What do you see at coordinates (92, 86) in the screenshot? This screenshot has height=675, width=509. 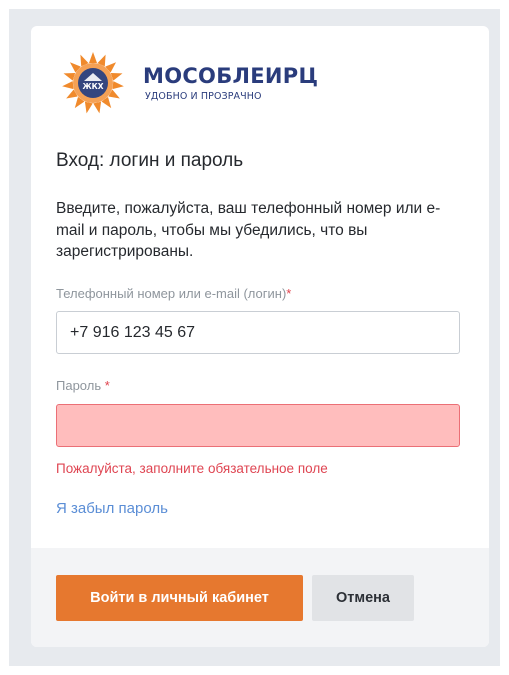 I see `logo-badge-text: ЖКХ` at bounding box center [92, 86].